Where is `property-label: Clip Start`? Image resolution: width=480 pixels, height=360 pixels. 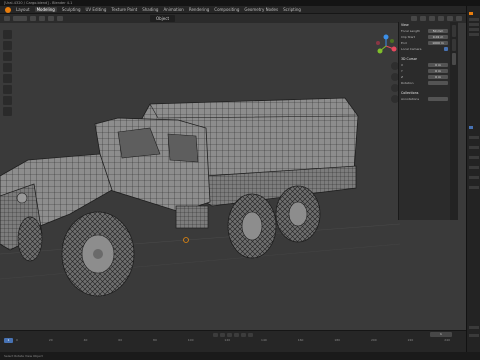
property-label: Clip Start is located at coordinates (408, 37).